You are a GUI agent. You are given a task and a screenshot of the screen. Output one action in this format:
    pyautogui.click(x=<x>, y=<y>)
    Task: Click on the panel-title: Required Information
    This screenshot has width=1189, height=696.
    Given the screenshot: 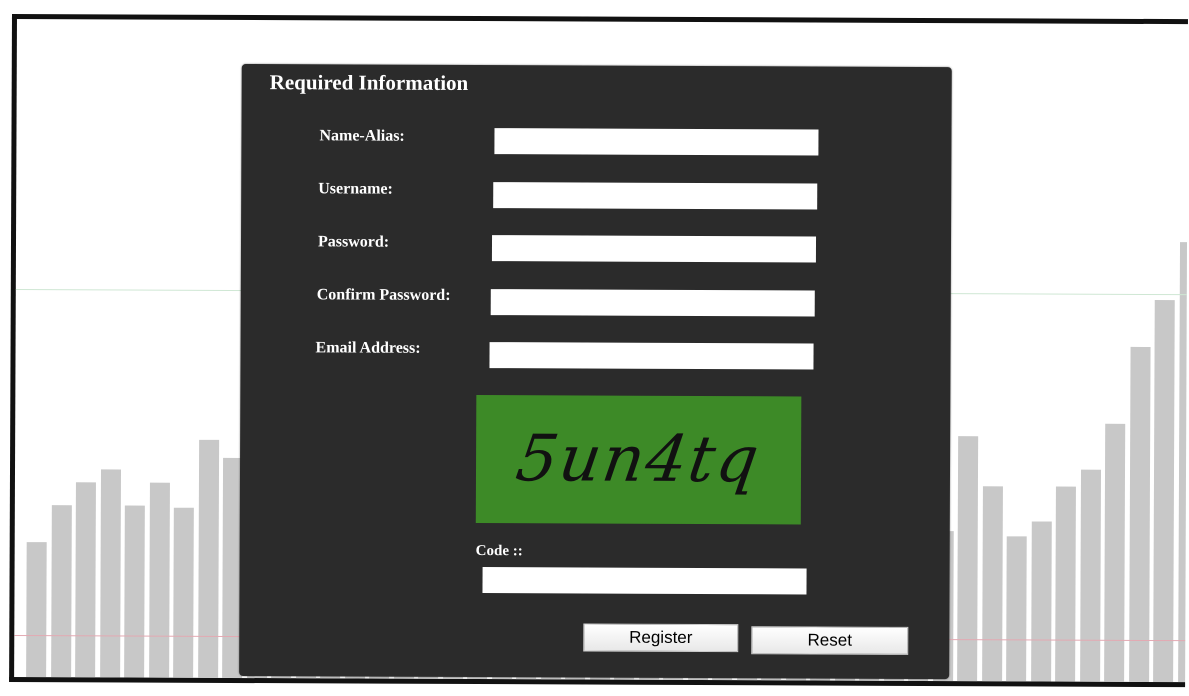 What is the action you would take?
    pyautogui.click(x=369, y=82)
    